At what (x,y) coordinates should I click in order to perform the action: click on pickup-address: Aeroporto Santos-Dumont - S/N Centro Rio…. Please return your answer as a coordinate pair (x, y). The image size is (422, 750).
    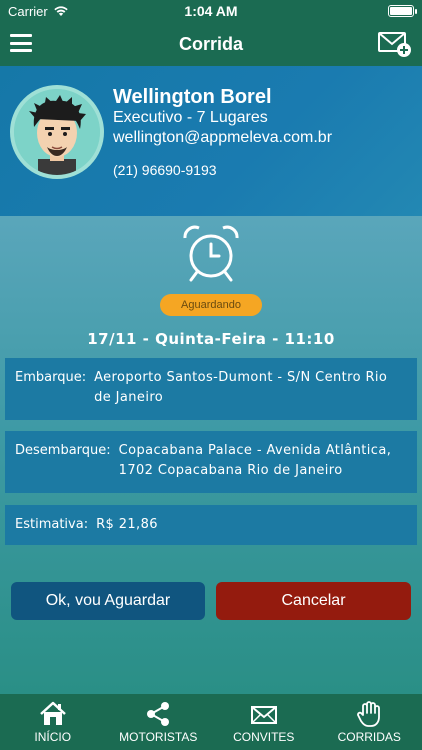
    Looking at the image, I should click on (241, 387).